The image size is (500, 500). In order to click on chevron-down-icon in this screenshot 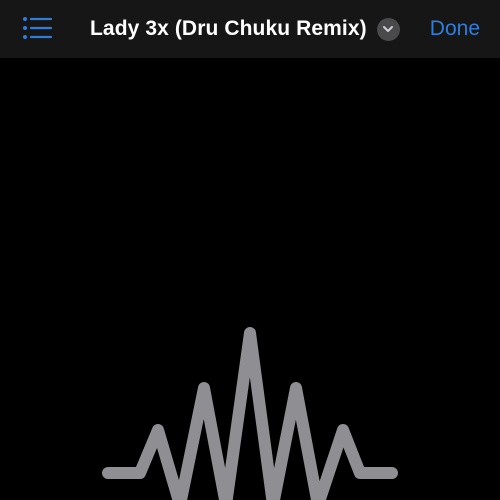, I will do `click(388, 29)`.